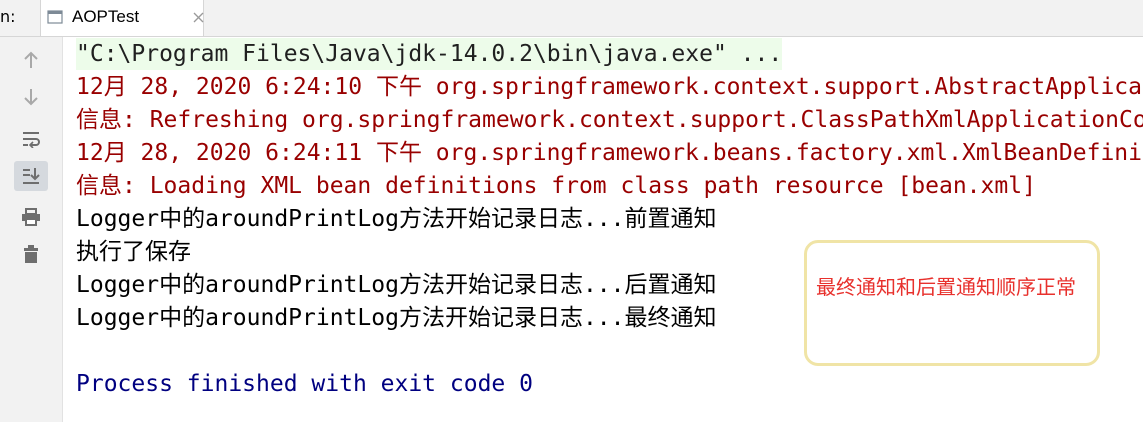 Image resolution: width=1143 pixels, height=422 pixels. Describe the element at coordinates (55, 17) in the screenshot. I see `run-config-icon` at that location.